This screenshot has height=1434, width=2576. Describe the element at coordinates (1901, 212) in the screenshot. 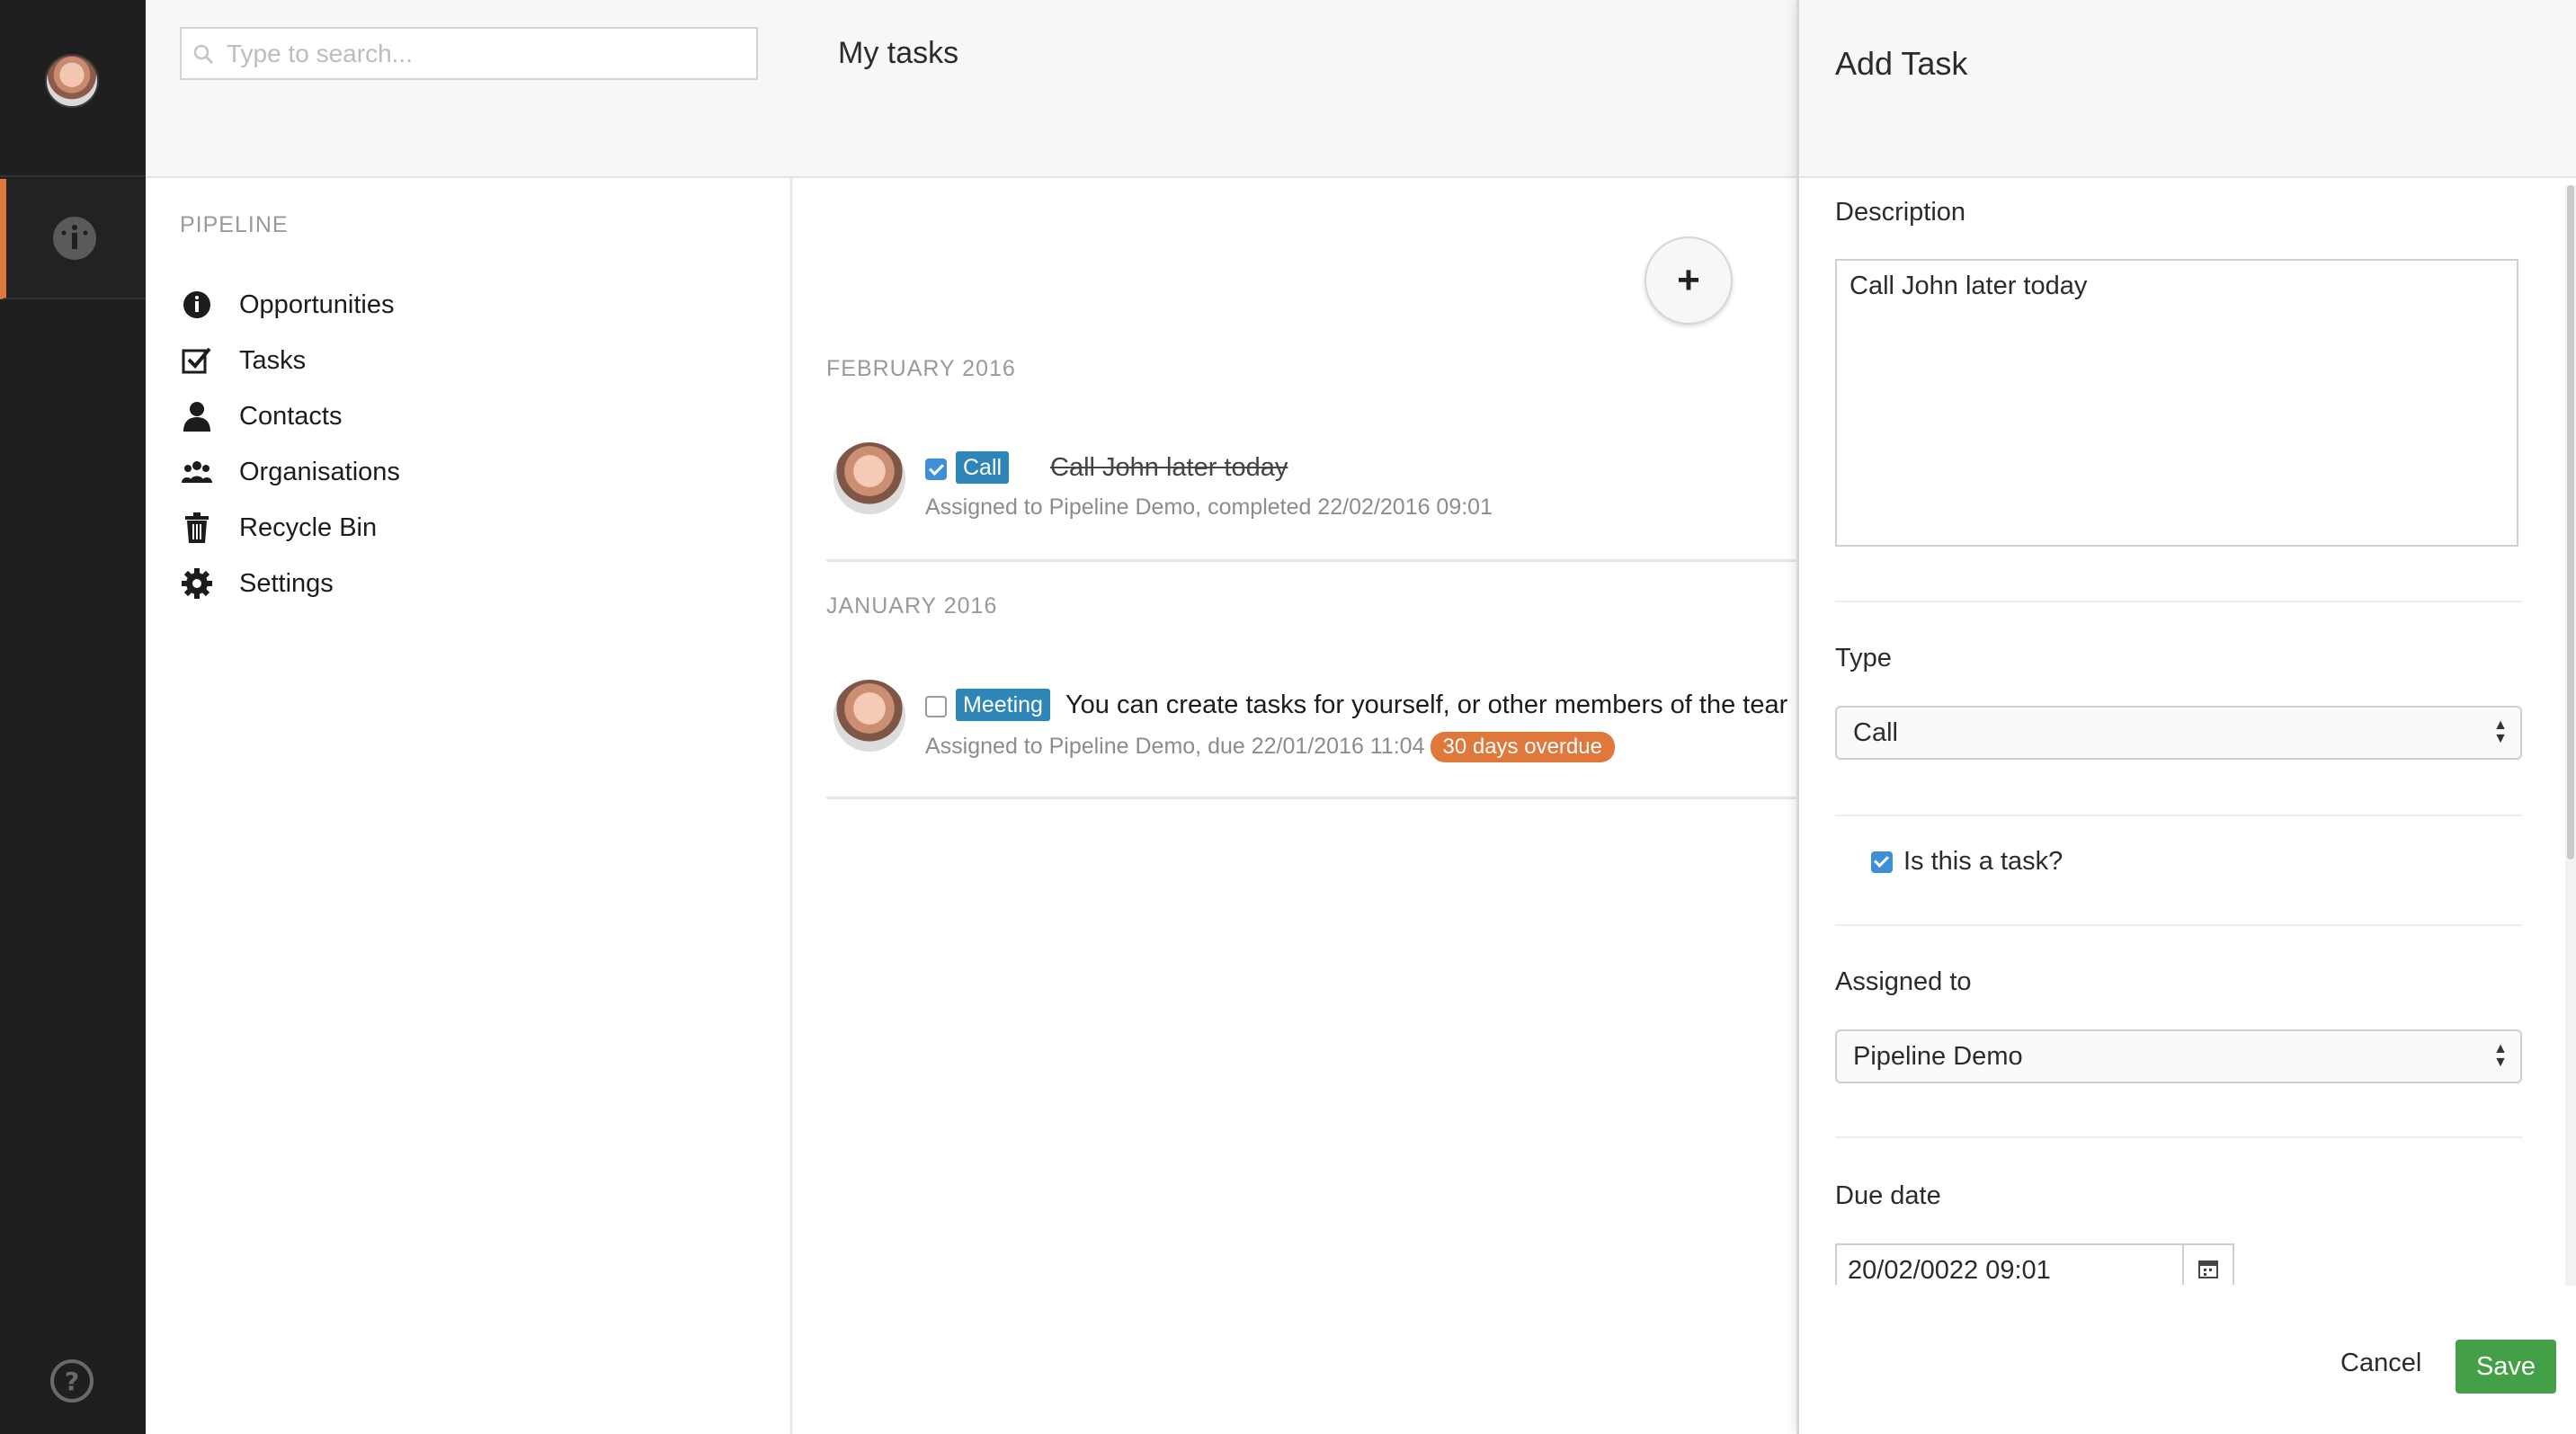

I see `description-label: Description` at that location.